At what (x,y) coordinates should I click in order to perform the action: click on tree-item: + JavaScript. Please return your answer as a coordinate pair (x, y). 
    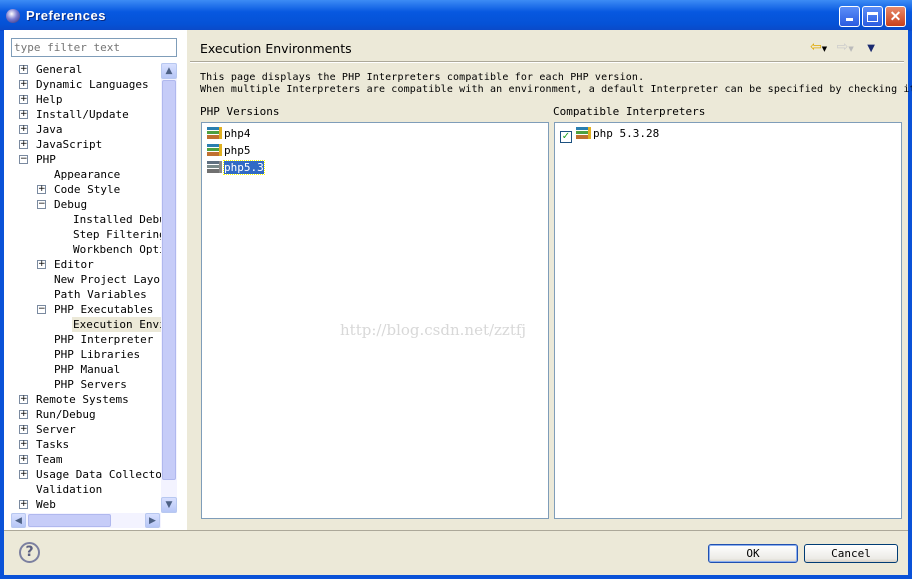
    Looking at the image, I should click on (82, 144).